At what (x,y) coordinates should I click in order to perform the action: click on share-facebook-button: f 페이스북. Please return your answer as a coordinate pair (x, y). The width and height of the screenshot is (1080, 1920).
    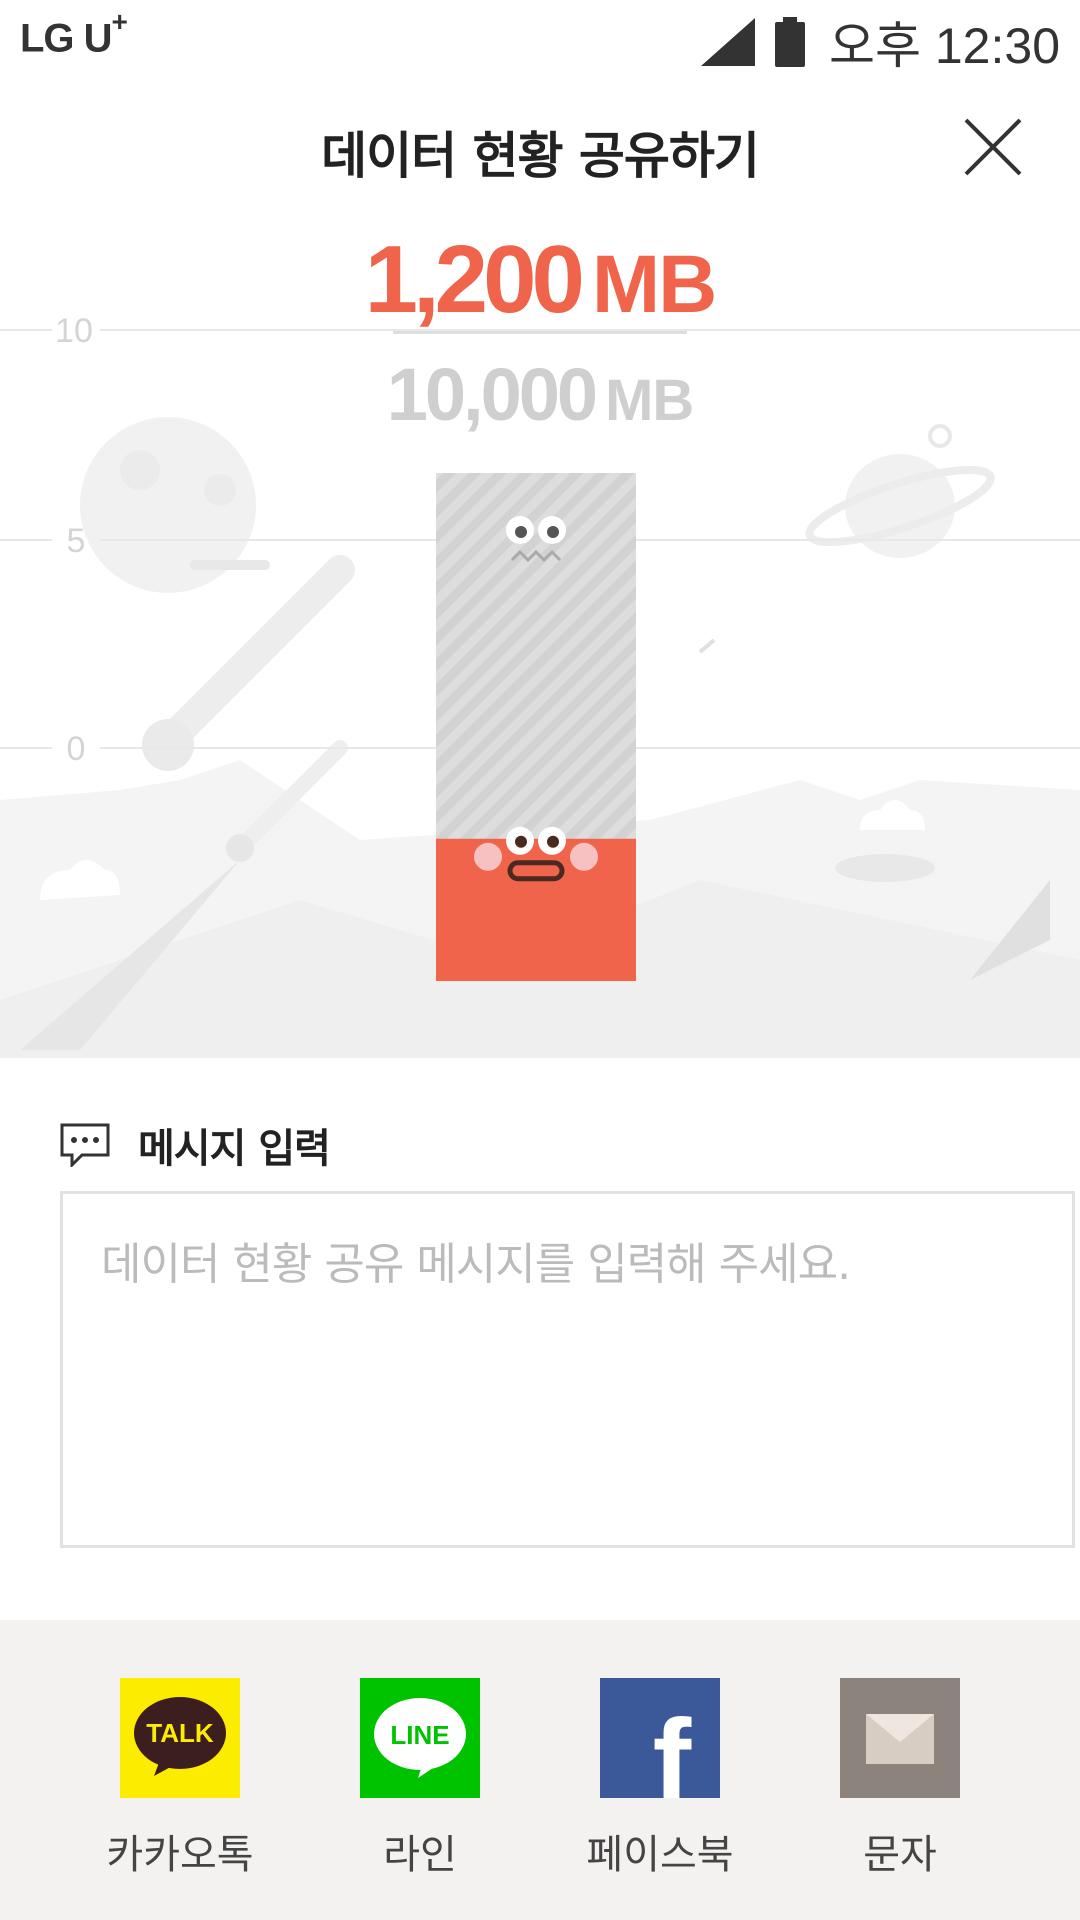
    Looking at the image, I should click on (660, 1779).